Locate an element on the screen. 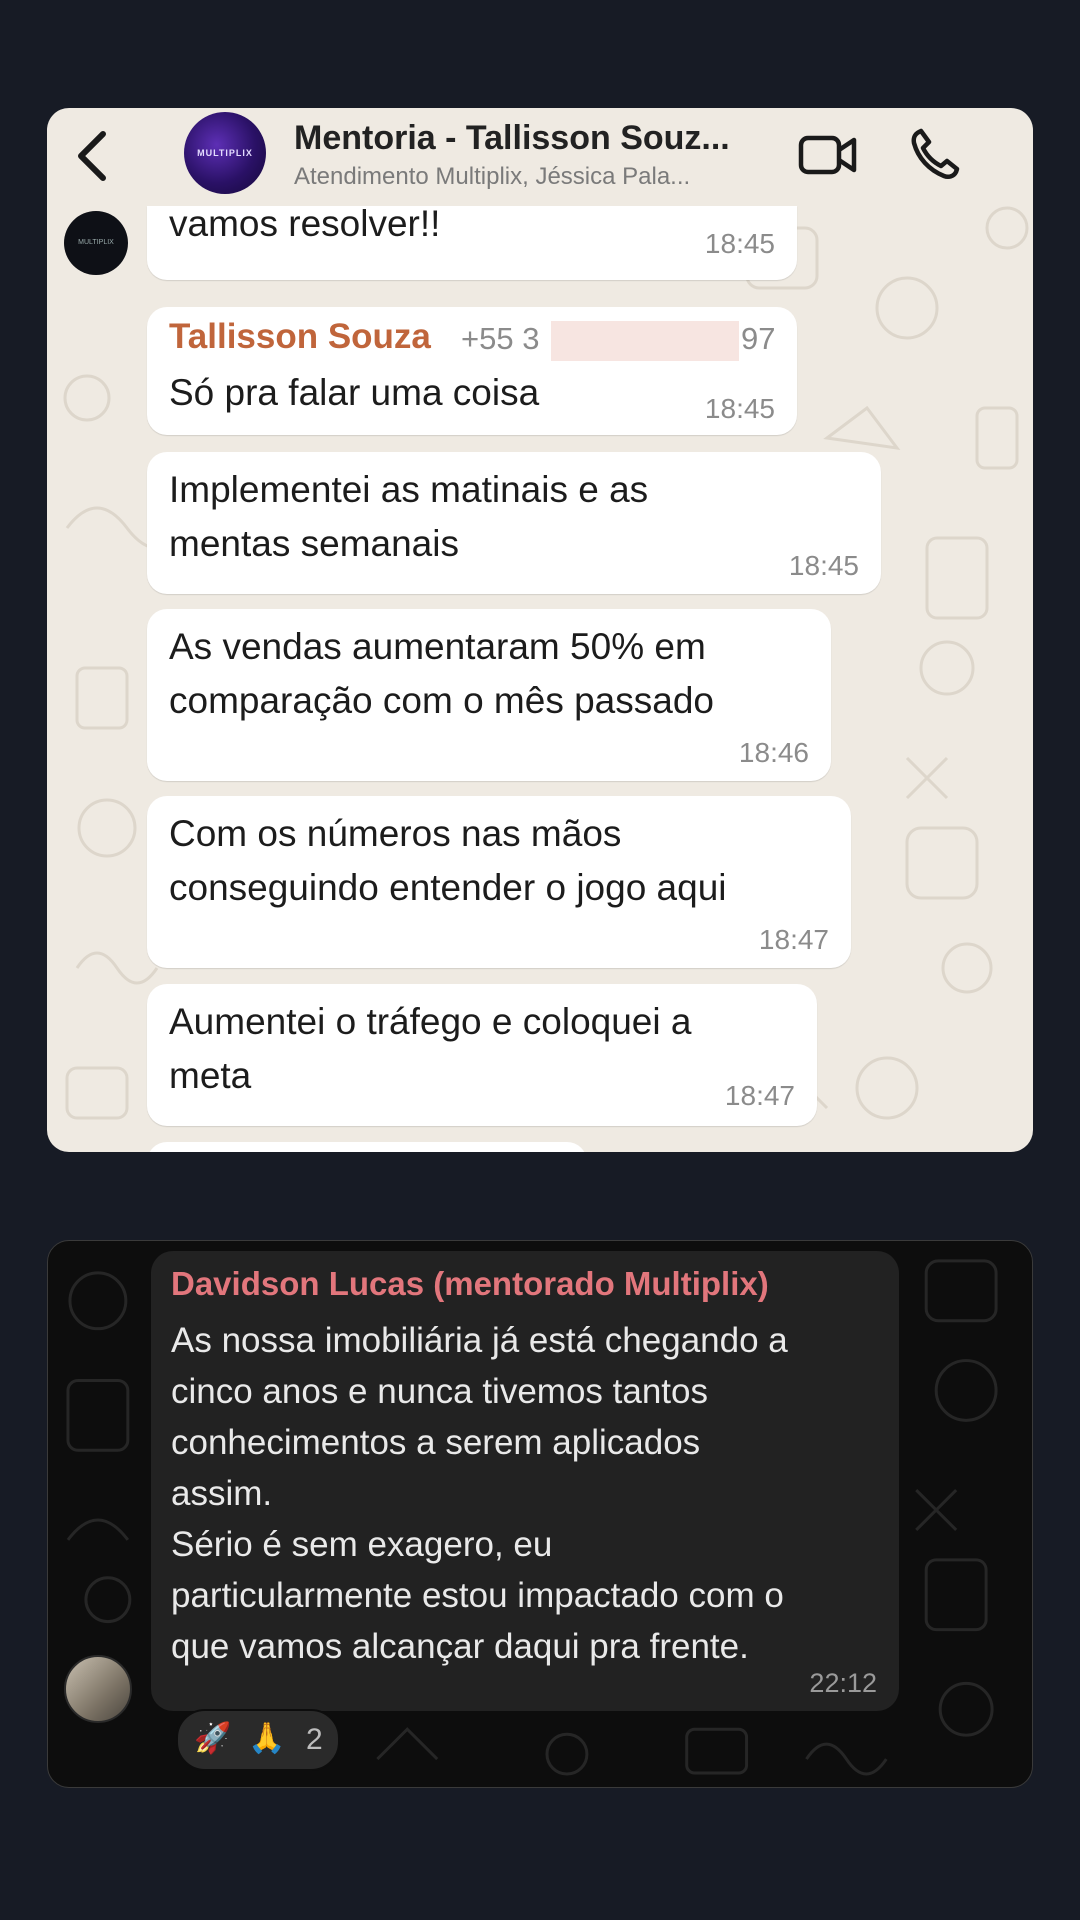  message-text: Aumentei o tráfego e coloquei a is located at coordinates (430, 1021).